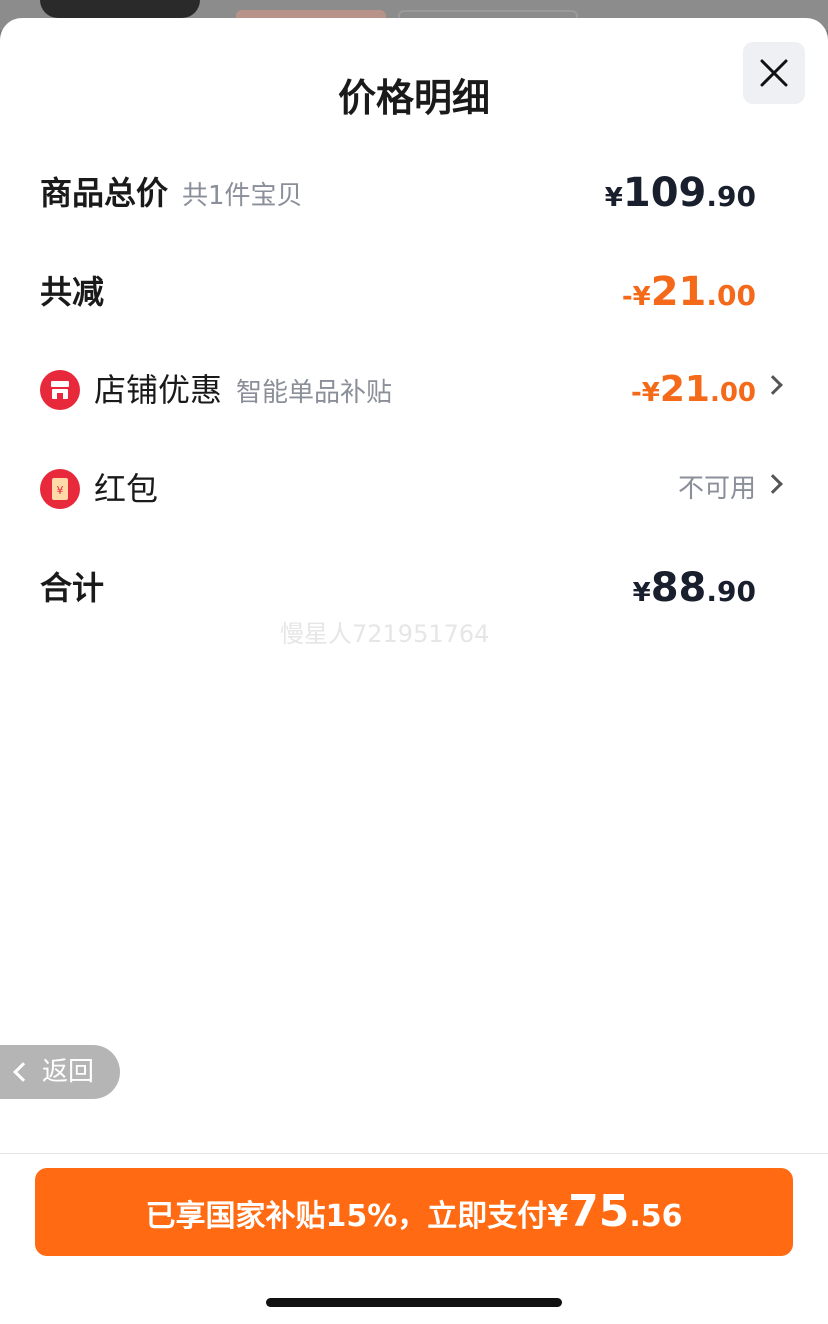 Image resolution: width=828 pixels, height=1324 pixels. I want to click on close-icon, so click(774, 73).